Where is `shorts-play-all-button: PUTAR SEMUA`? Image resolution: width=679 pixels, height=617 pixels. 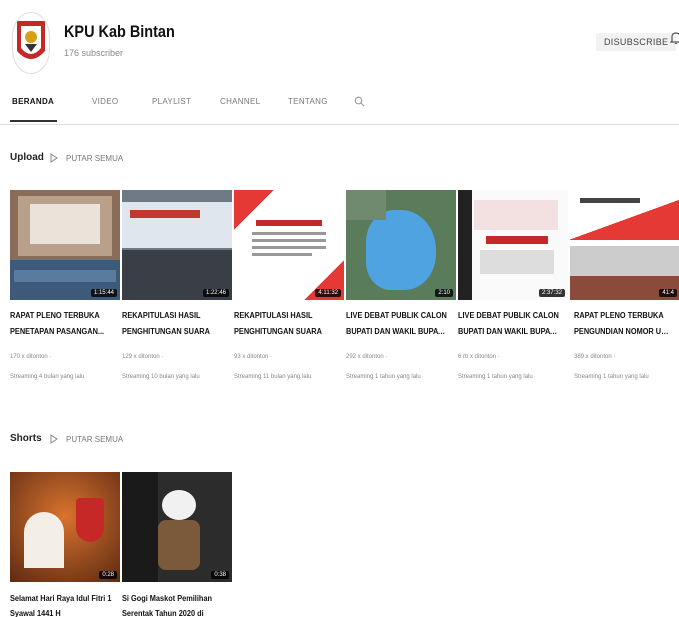
shorts-play-all-button: PUTAR SEMUA is located at coordinates (86, 439).